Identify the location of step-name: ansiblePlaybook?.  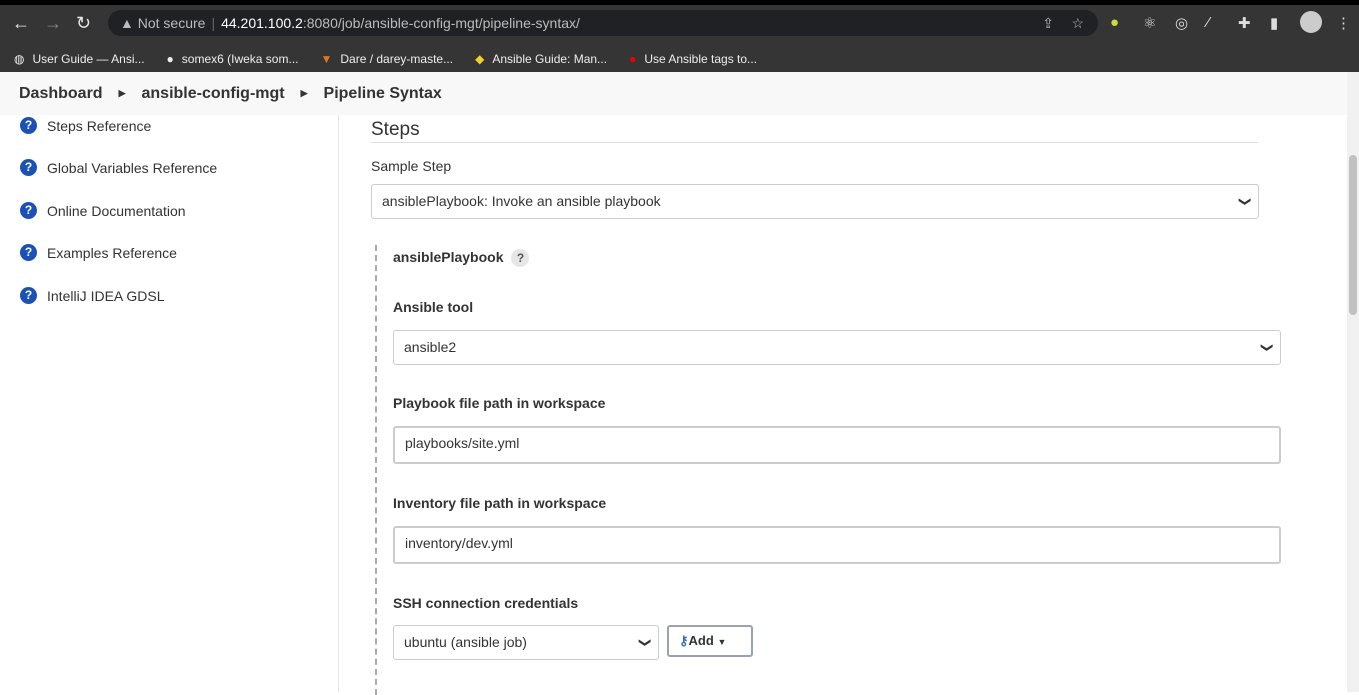
(461, 258).